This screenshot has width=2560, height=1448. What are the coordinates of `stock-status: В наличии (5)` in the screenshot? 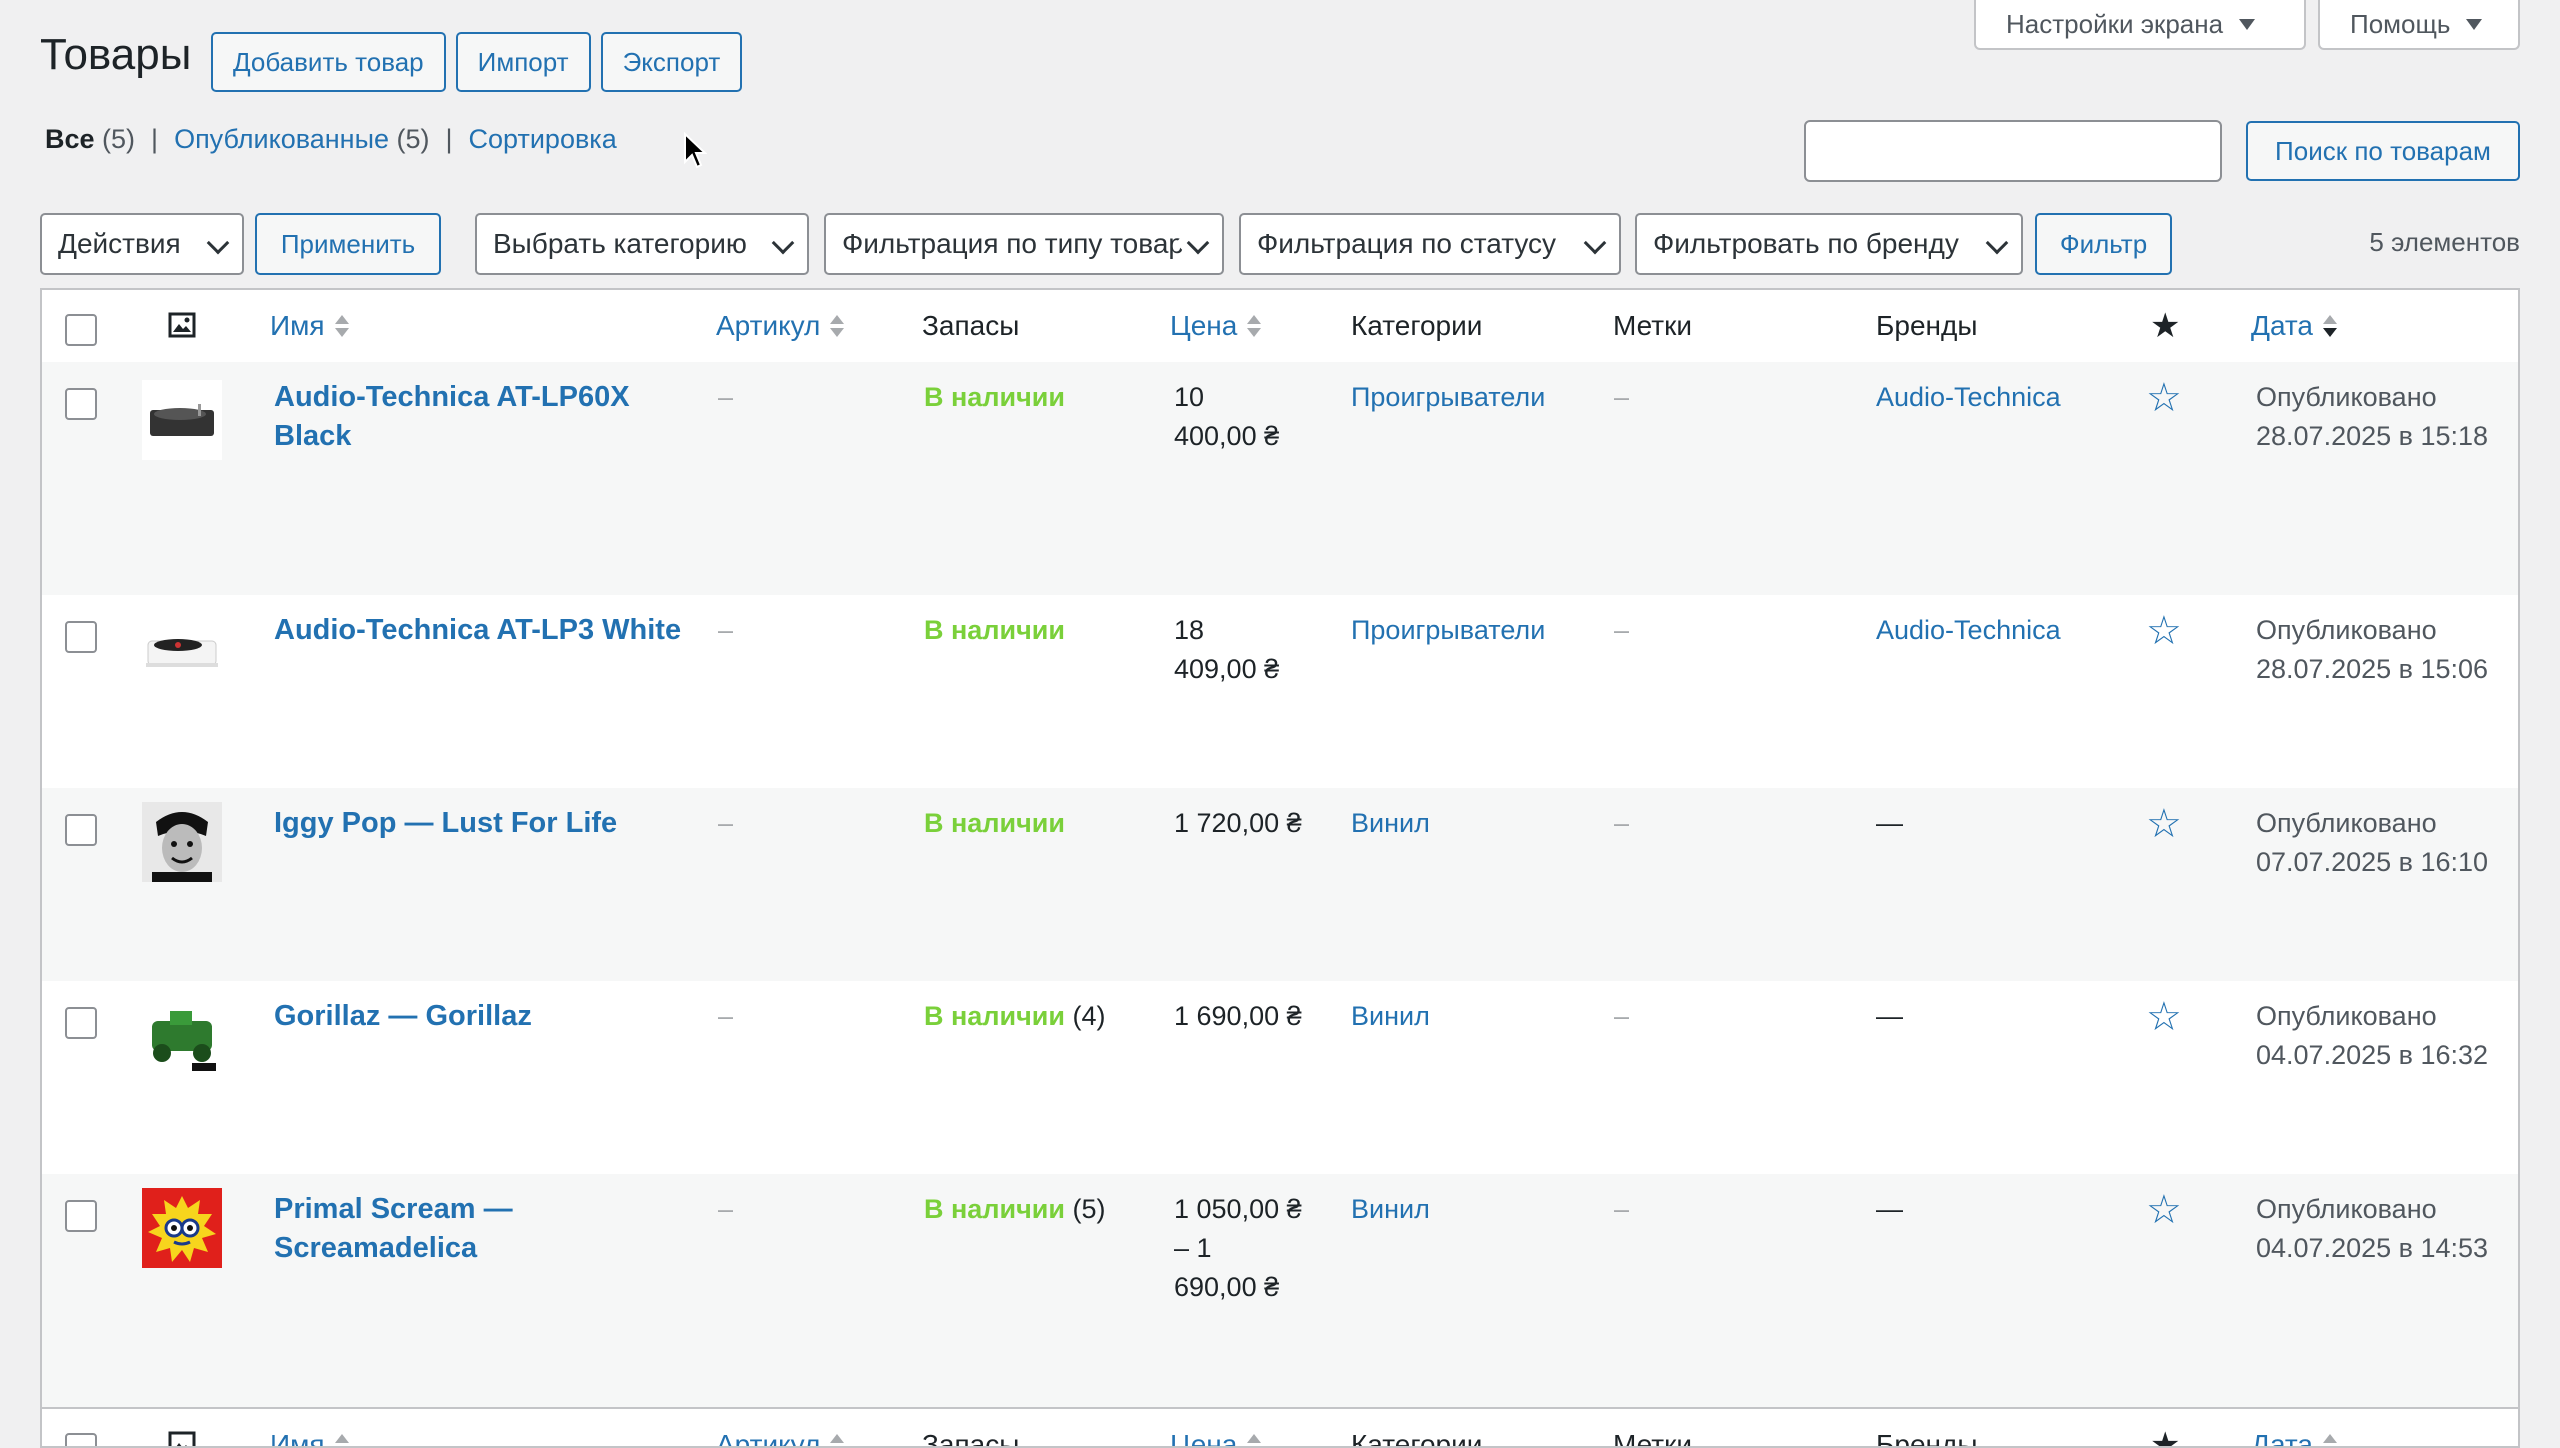 It's located at (1014, 1209).